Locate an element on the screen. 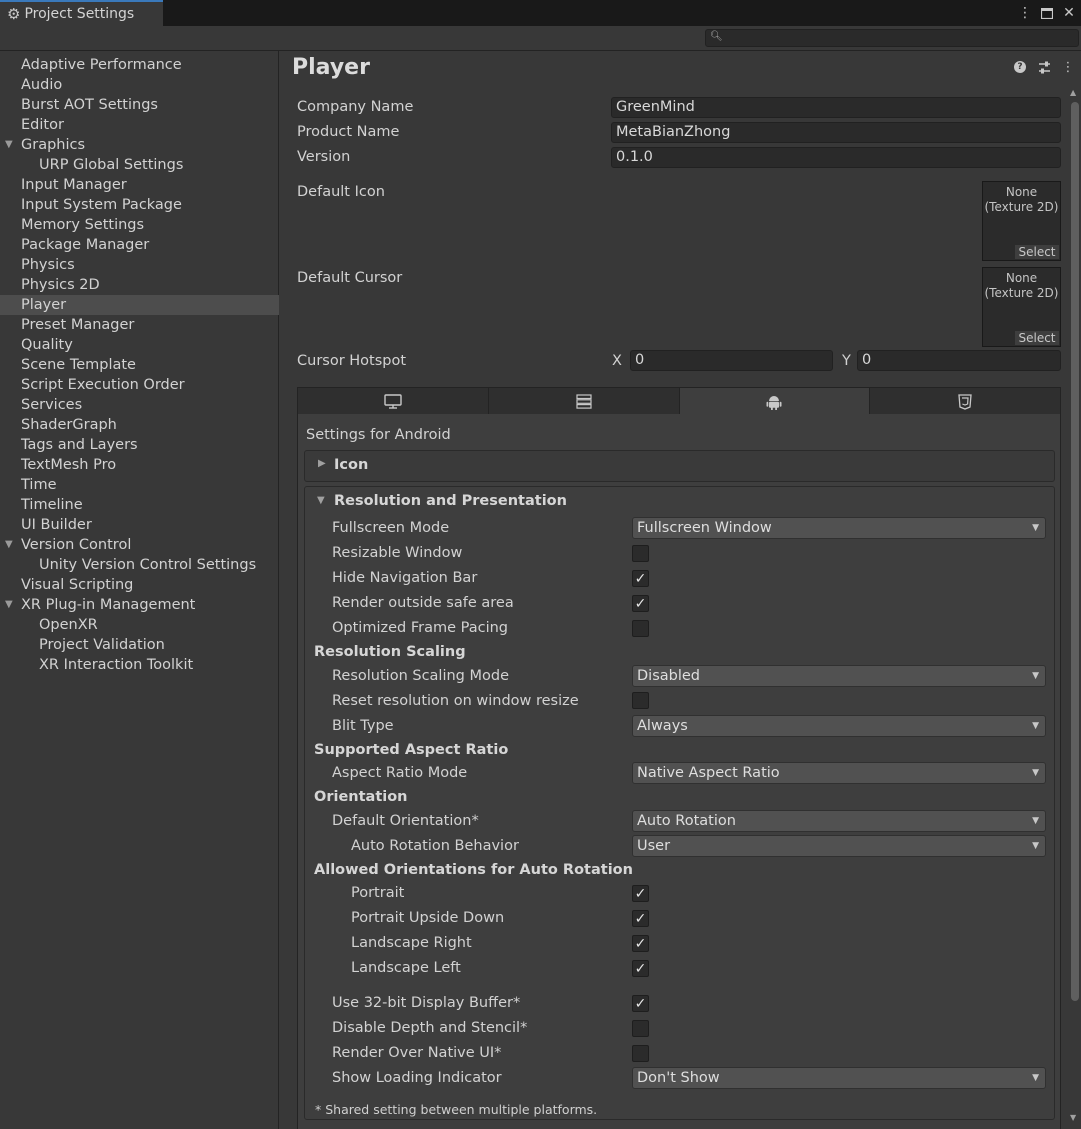 Image resolution: width=1081 pixels, height=1129 pixels. render-over-native-ui-checkbox is located at coordinates (640, 1053).